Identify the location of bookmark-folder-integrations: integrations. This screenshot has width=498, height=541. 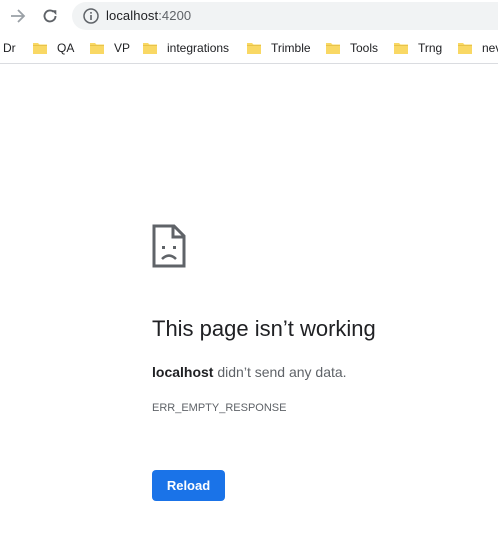
(186, 48).